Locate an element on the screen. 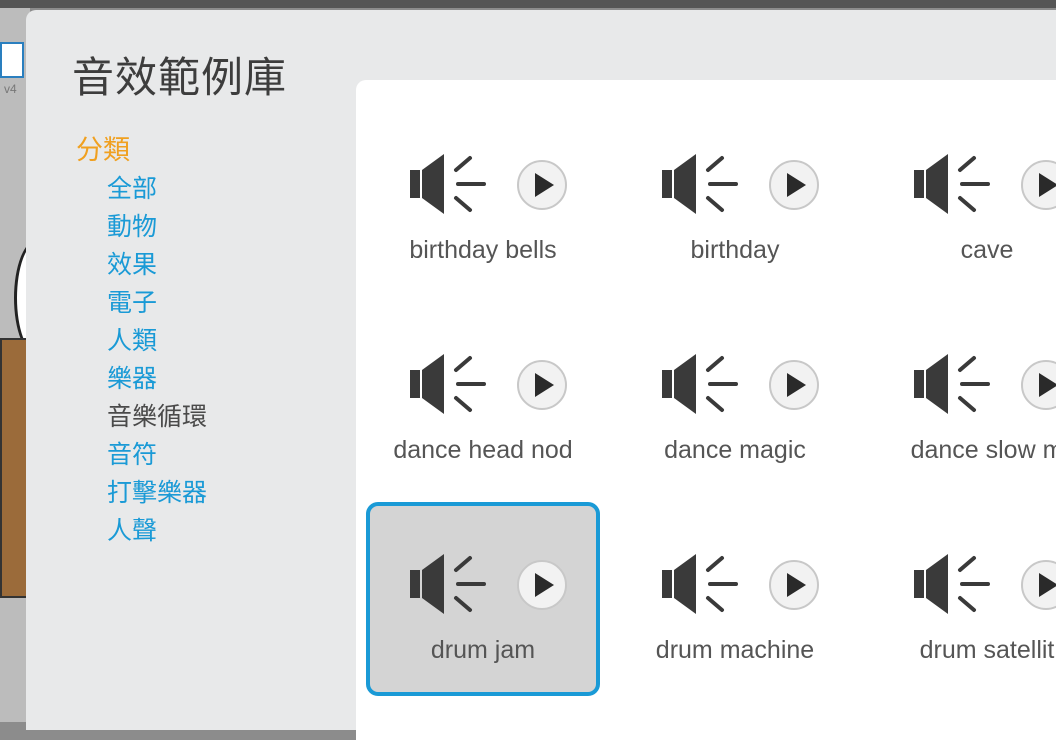 This screenshot has width=1056, height=740. sound-tile: birthday bells is located at coordinates (483, 199).